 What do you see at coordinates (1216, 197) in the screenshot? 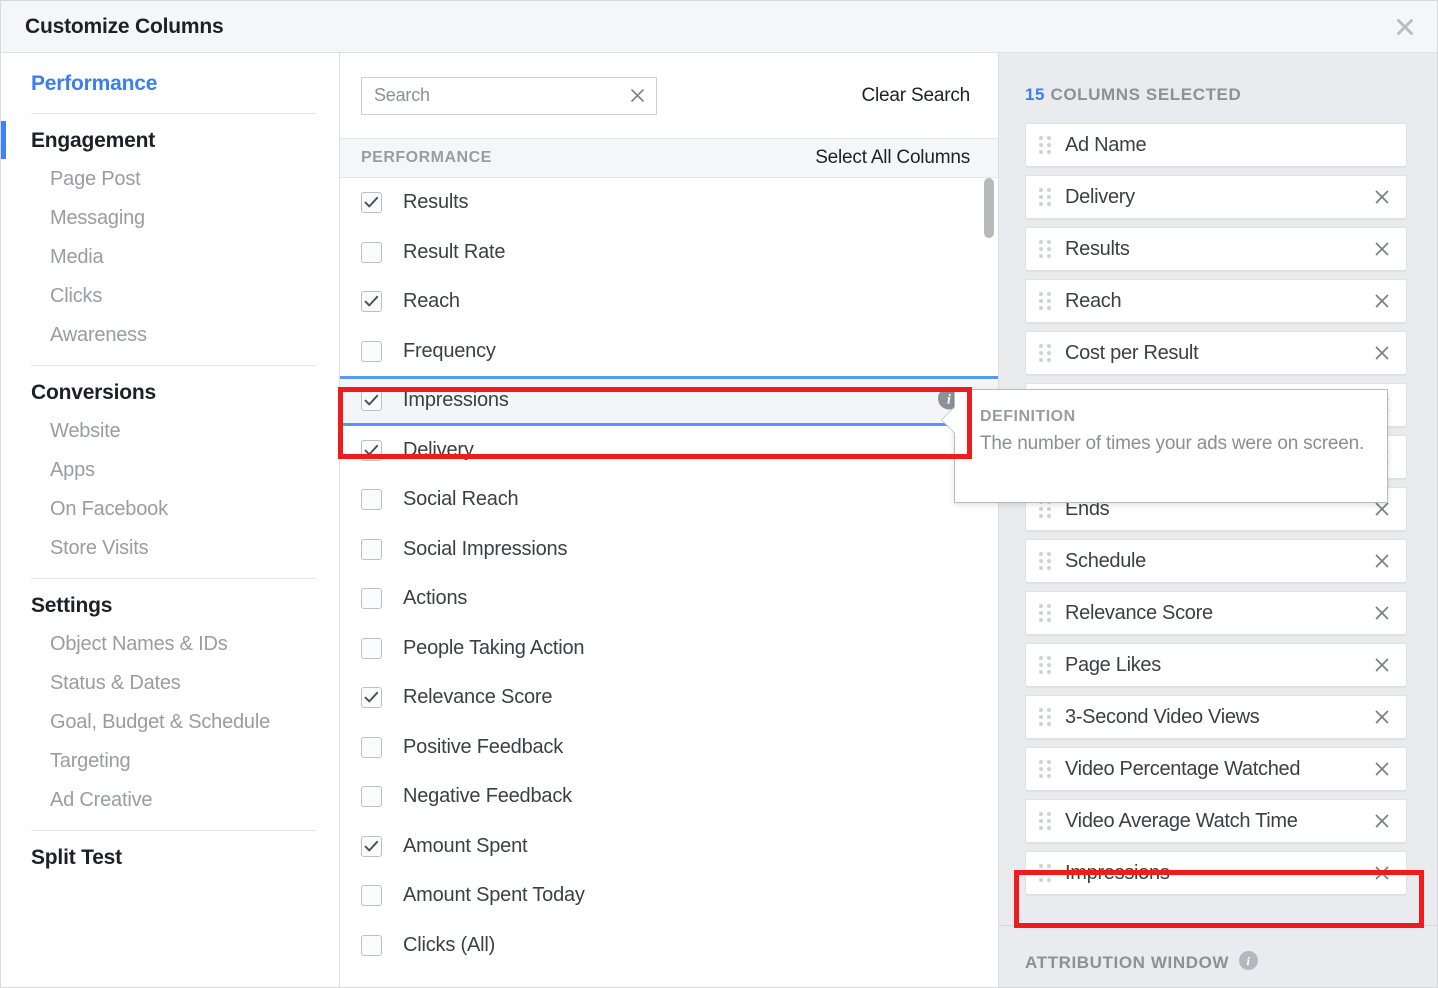
I see `selected-column-chip: Delivery` at bounding box center [1216, 197].